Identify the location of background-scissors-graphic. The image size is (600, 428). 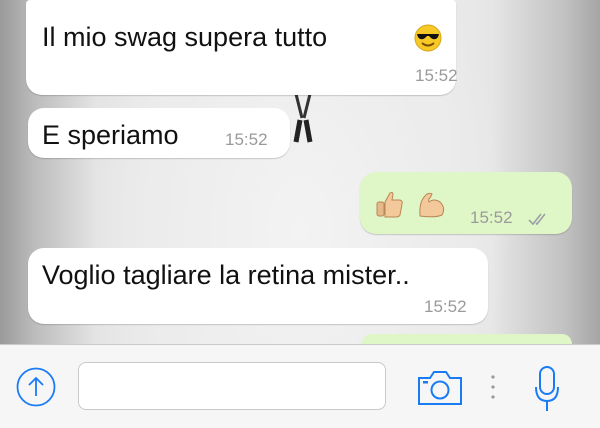
(303, 118).